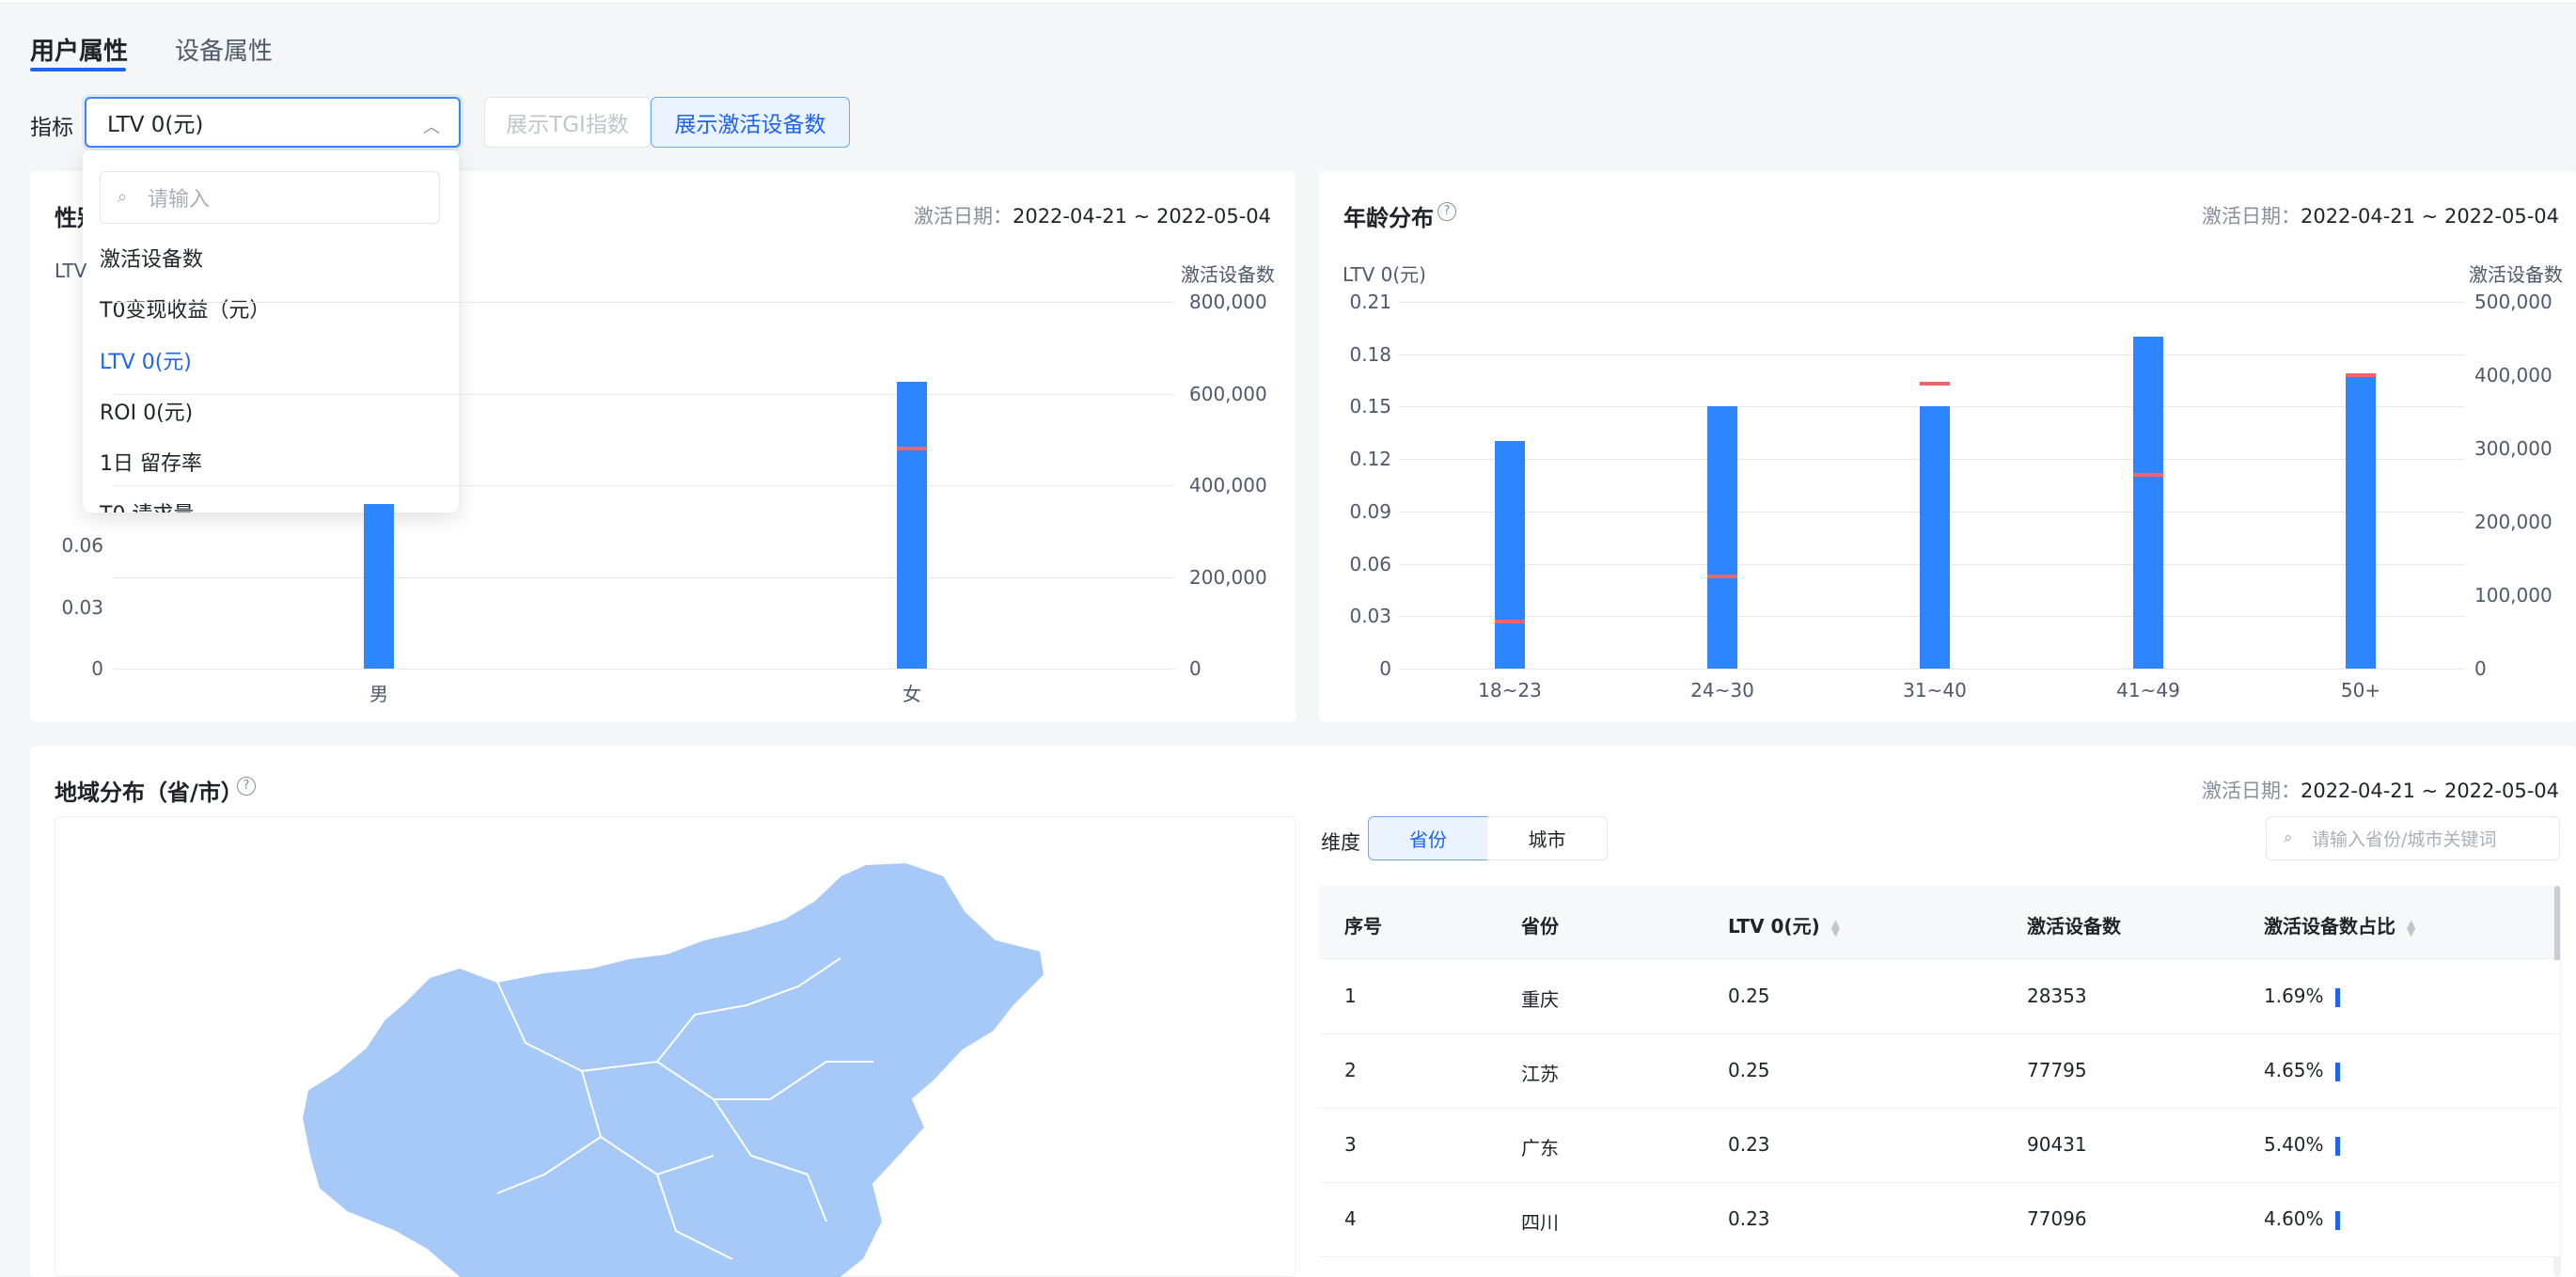  Describe the element at coordinates (52, 128) in the screenshot. I see `metric-label: 指标` at that location.